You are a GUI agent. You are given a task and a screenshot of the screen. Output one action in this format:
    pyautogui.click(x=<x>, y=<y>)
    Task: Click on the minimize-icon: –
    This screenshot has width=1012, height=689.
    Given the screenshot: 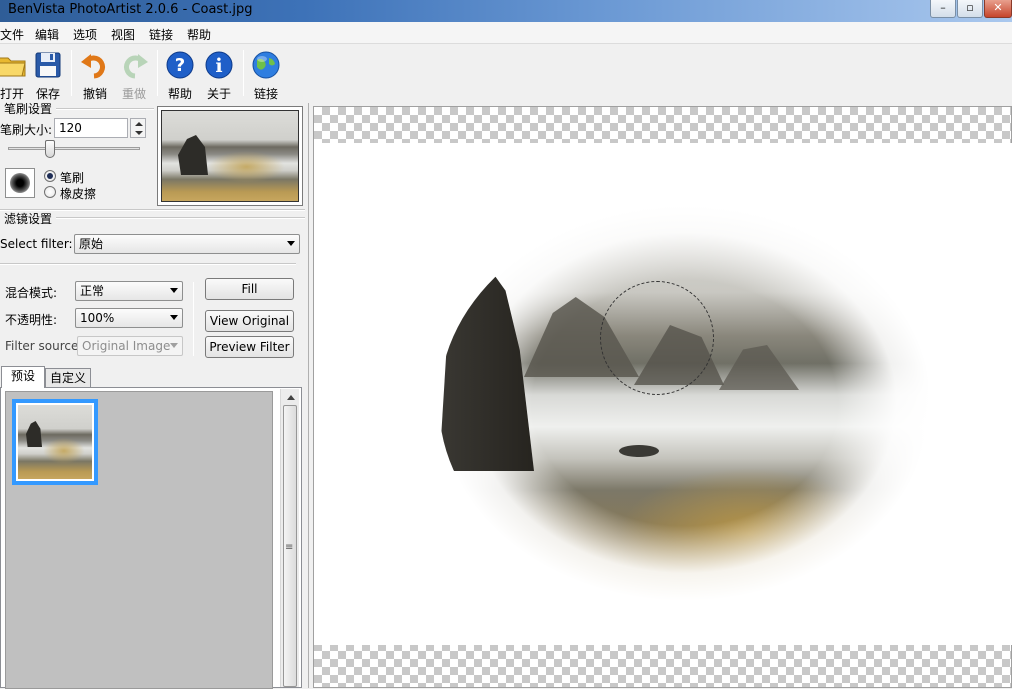 What is the action you would take?
    pyautogui.click(x=943, y=7)
    